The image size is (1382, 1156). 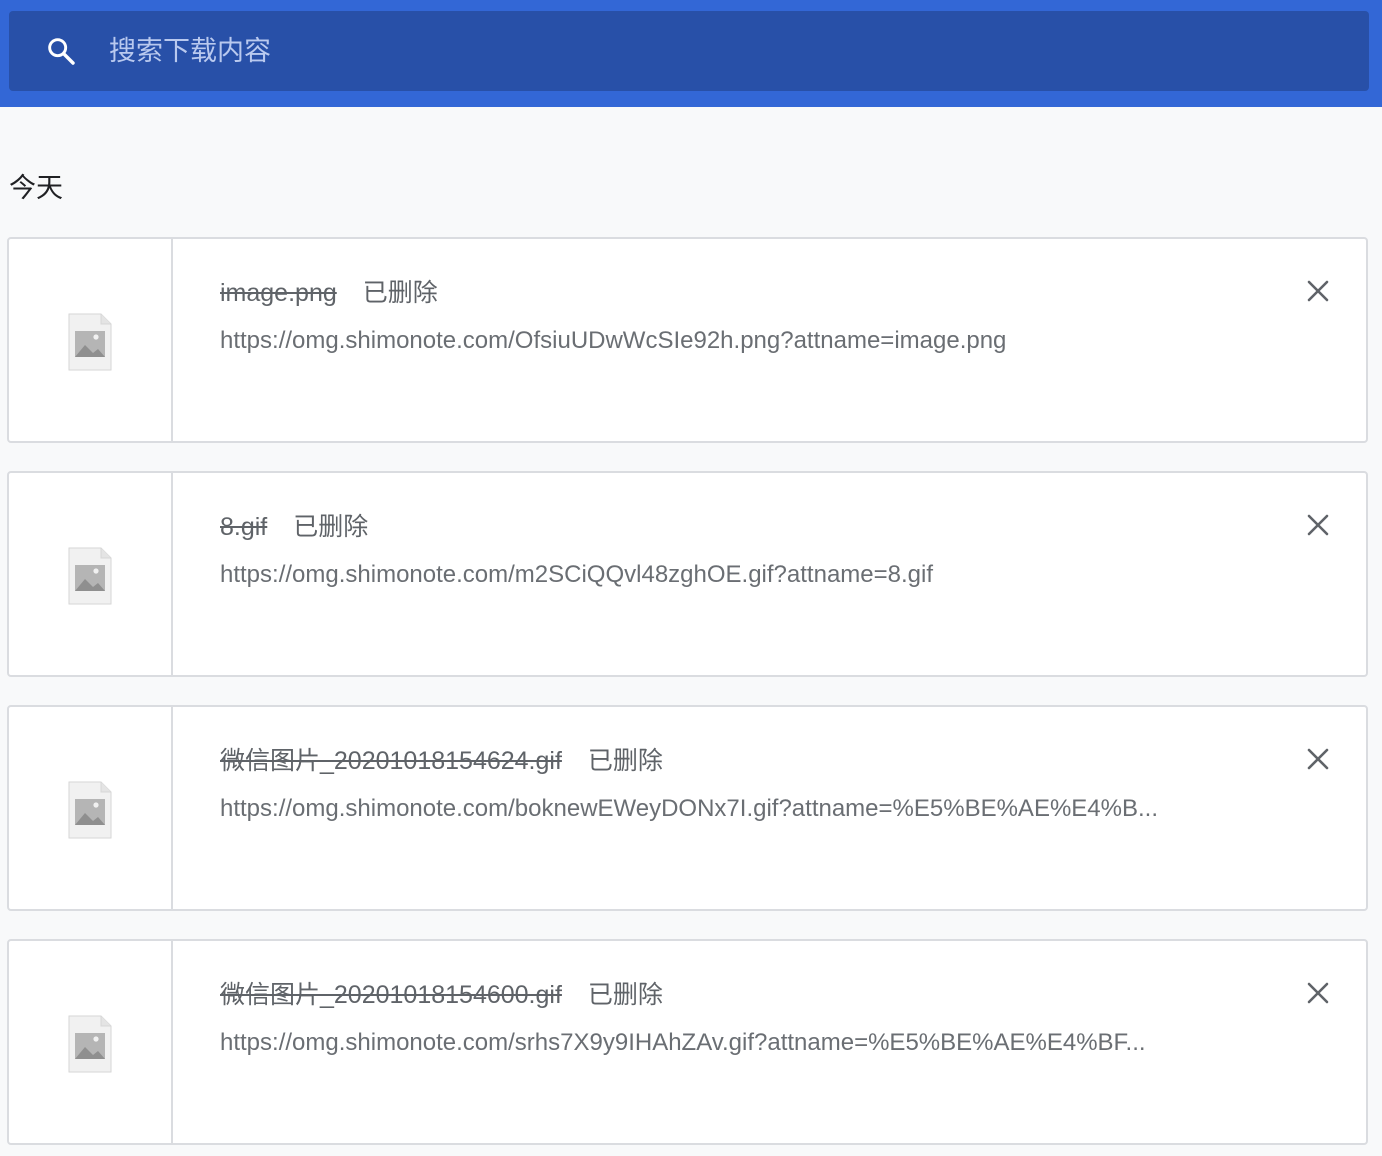 I want to click on file-name: 微信图片_20201018154624.gif, so click(x=391, y=761).